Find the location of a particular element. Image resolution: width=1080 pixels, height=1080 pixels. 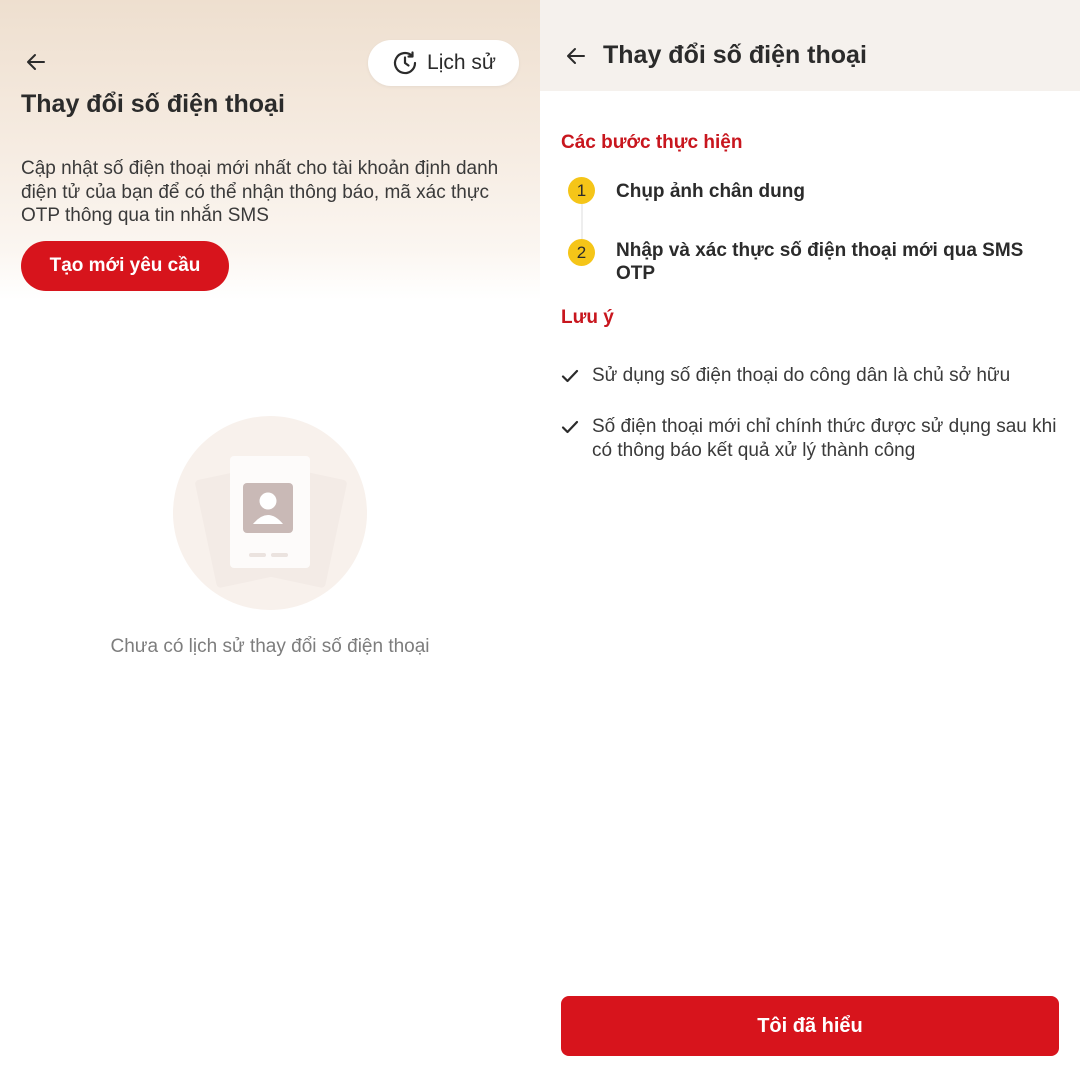

page-title: Thay đổi số điện thoại is located at coordinates (153, 104).